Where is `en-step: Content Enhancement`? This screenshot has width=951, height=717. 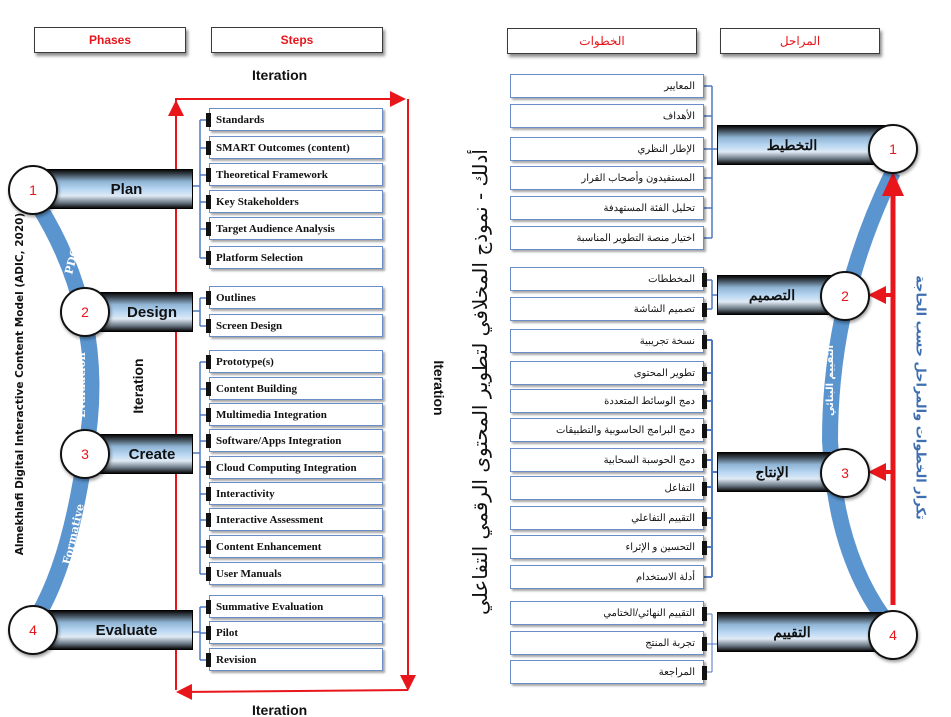 en-step: Content Enhancement is located at coordinates (294, 546).